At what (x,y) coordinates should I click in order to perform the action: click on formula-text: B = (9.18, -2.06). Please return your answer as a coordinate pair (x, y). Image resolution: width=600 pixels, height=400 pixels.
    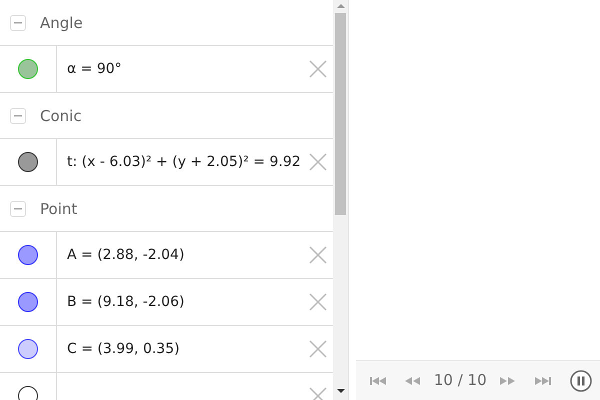
    Looking at the image, I should click on (120, 302).